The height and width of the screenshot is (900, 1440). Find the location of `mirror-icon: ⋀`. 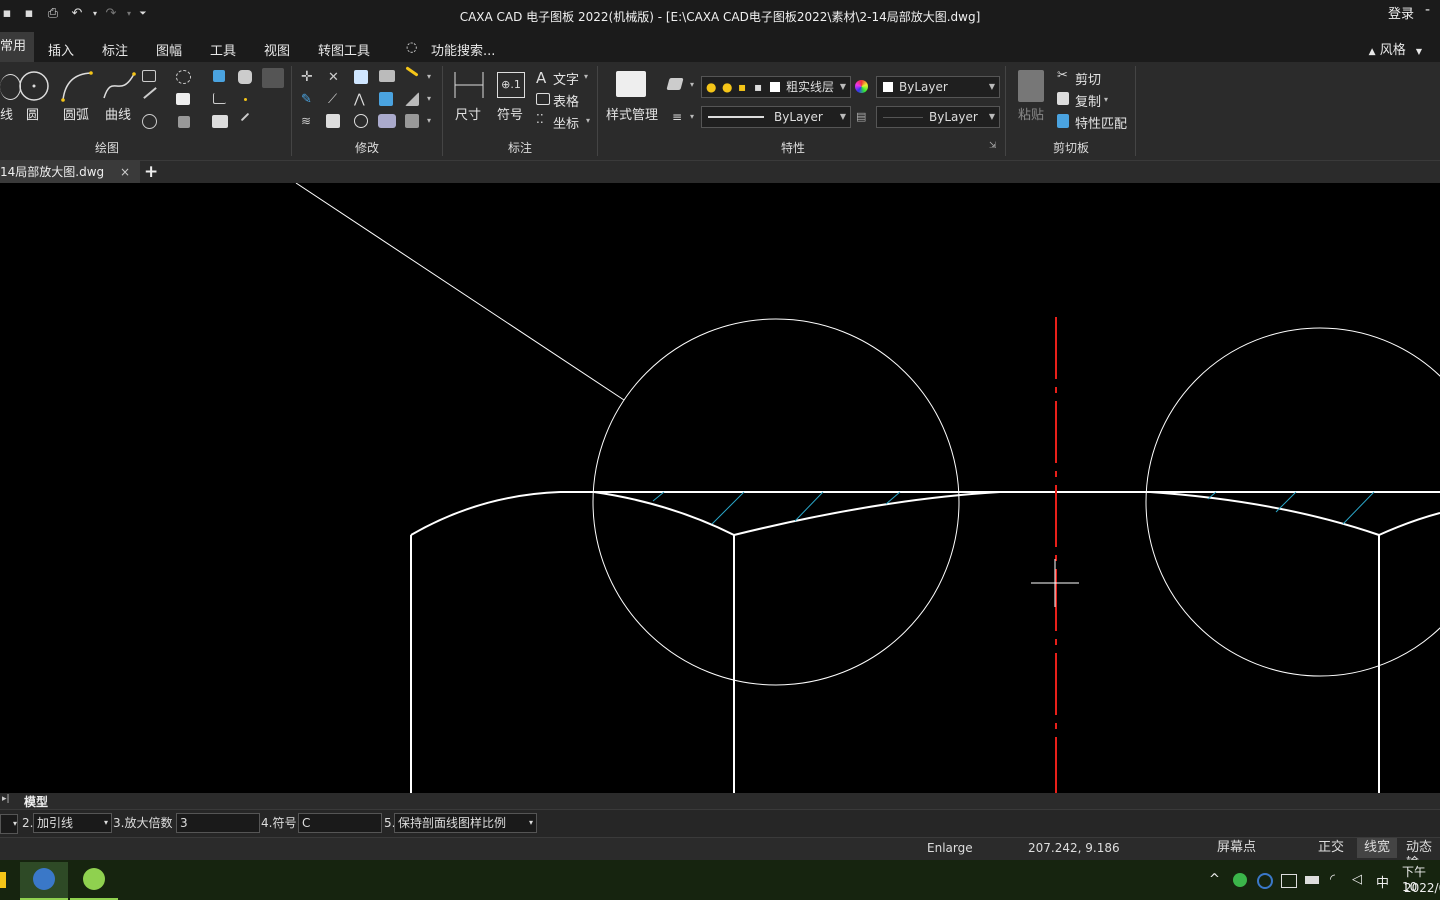

mirror-icon: ⋀ is located at coordinates (362, 100).